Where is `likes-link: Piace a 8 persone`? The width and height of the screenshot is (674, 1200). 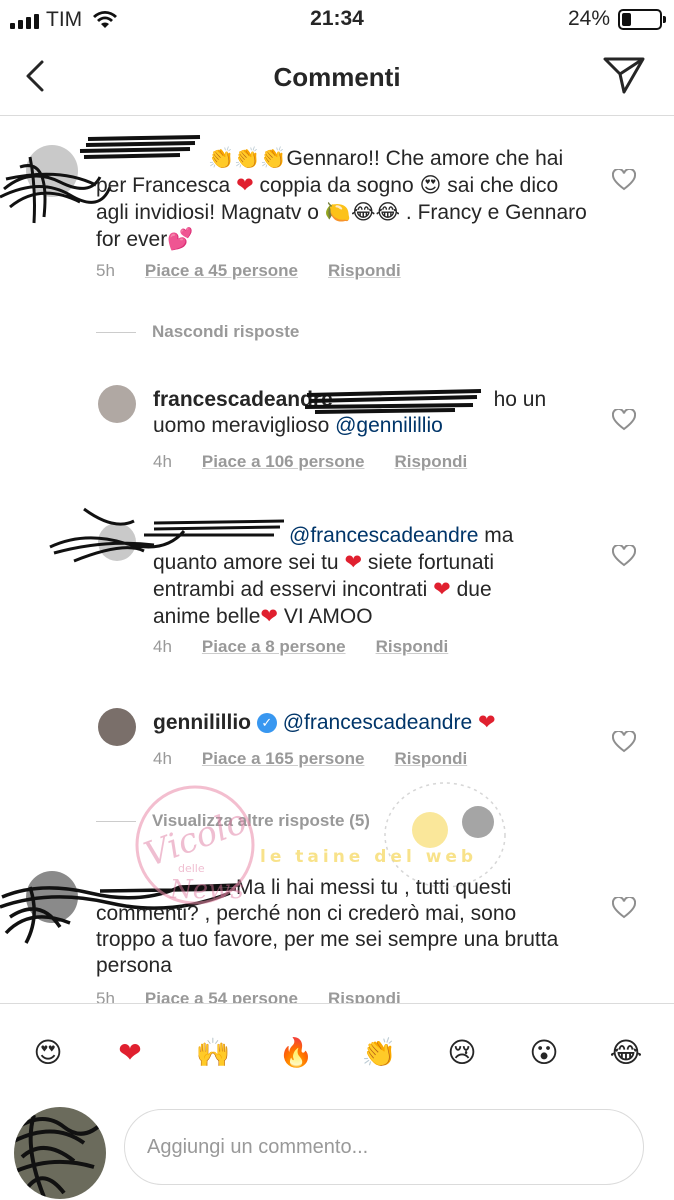 likes-link: Piace a 8 persone is located at coordinates (274, 647).